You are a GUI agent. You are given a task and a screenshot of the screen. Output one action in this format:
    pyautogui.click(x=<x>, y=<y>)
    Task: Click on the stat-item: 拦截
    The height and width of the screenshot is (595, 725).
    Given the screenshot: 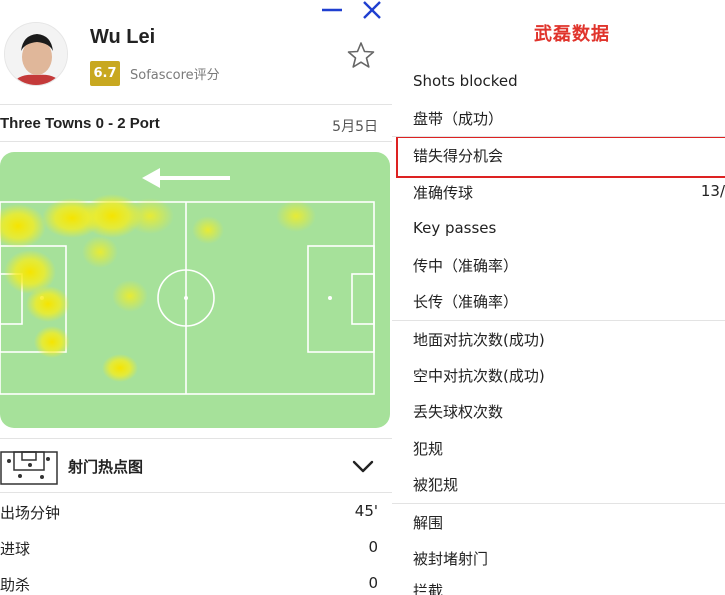 What is the action you would take?
    pyautogui.click(x=428, y=588)
    